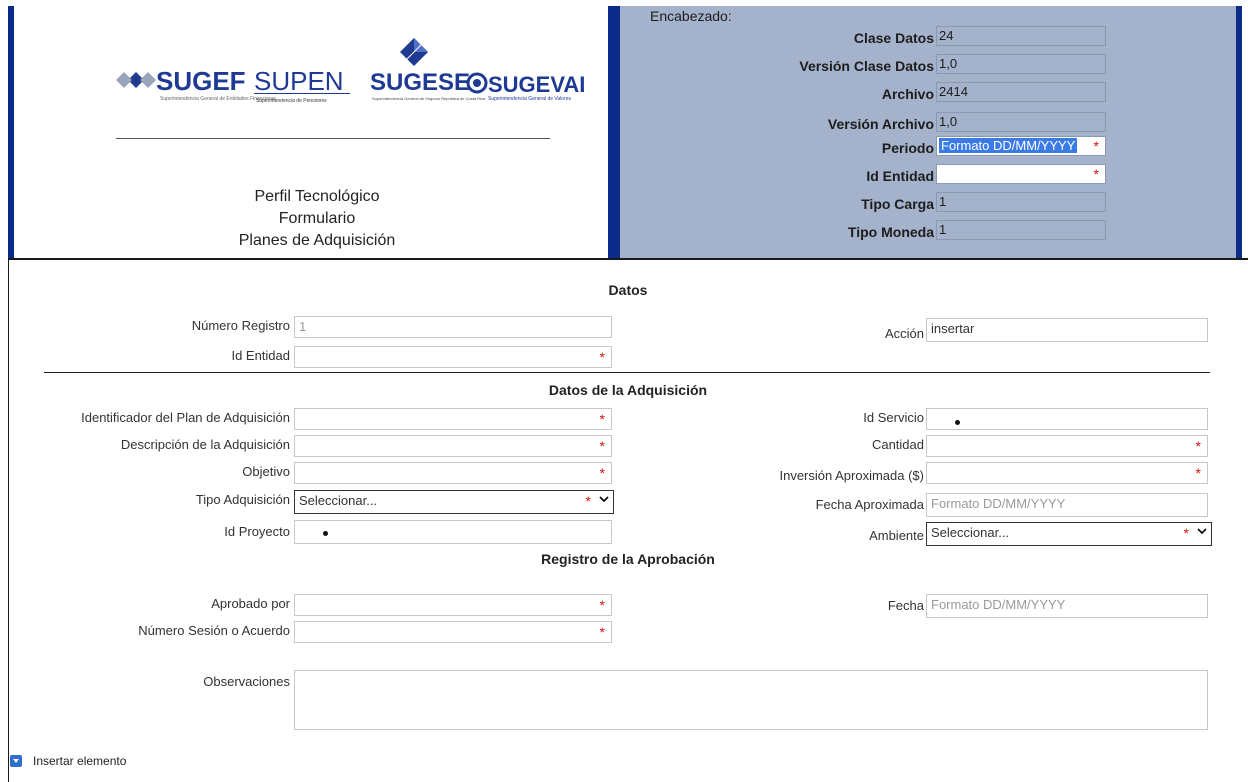 The width and height of the screenshot is (1248, 782). What do you see at coordinates (893, 417) in the screenshot?
I see `id-servicio-label: Id Servicio` at bounding box center [893, 417].